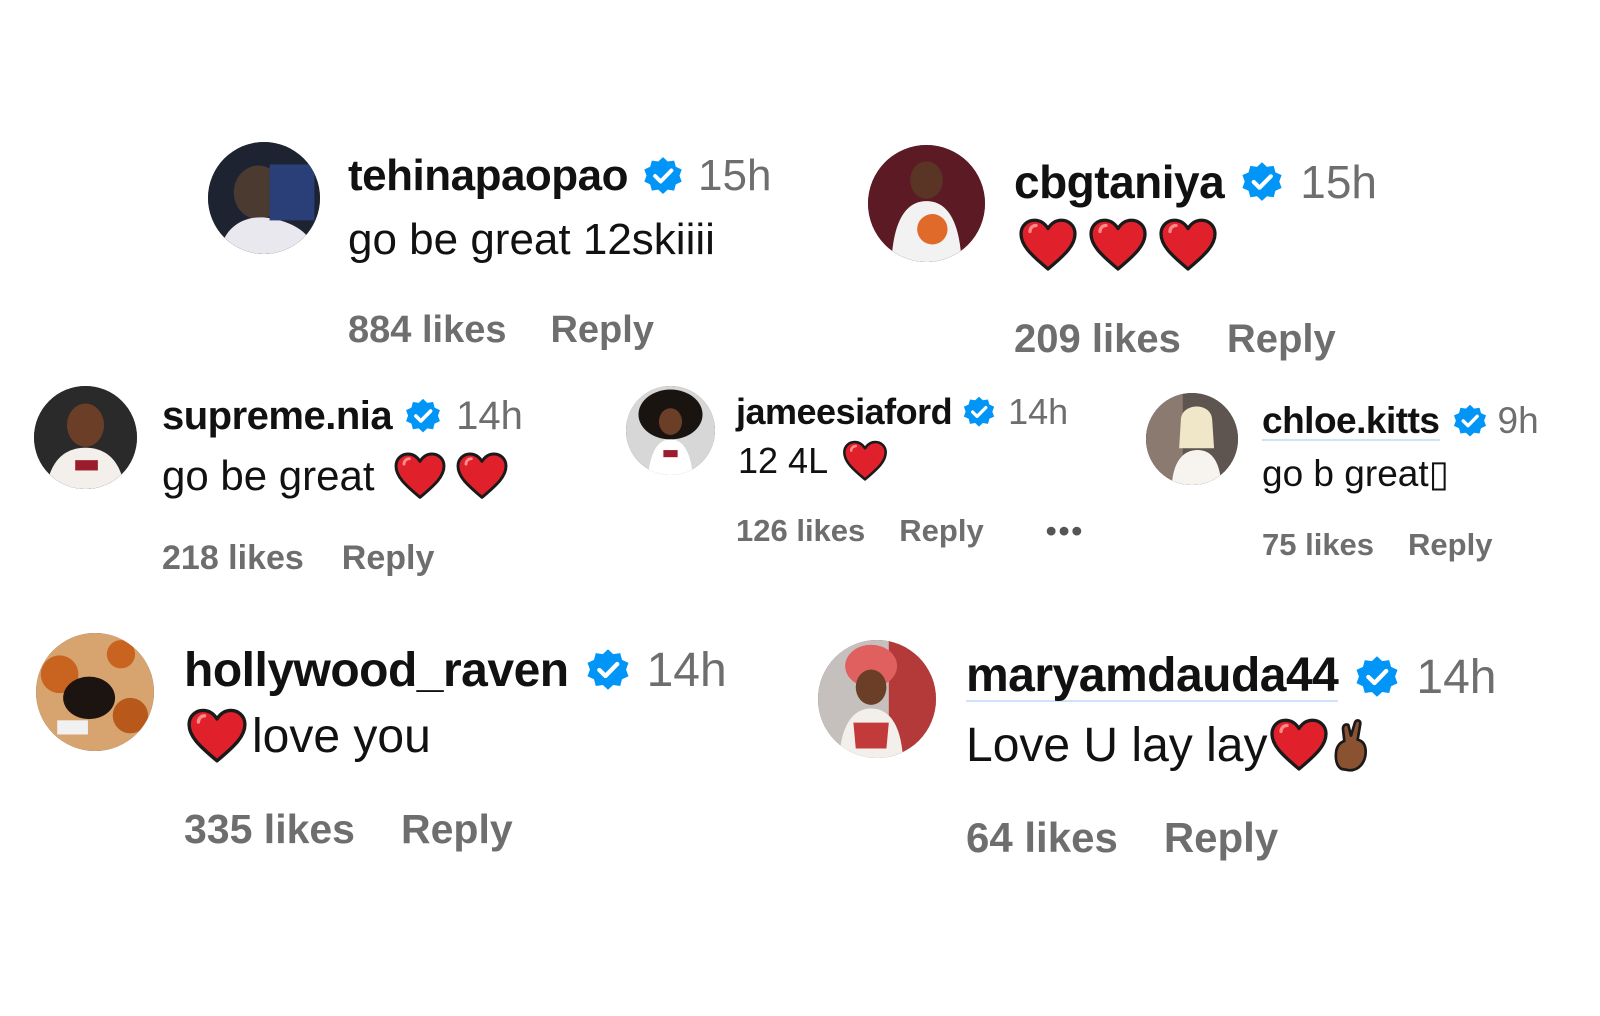 This screenshot has height=1016, width=1600. Describe the element at coordinates (1351, 421) in the screenshot. I see `username: chloe.kitts` at that location.